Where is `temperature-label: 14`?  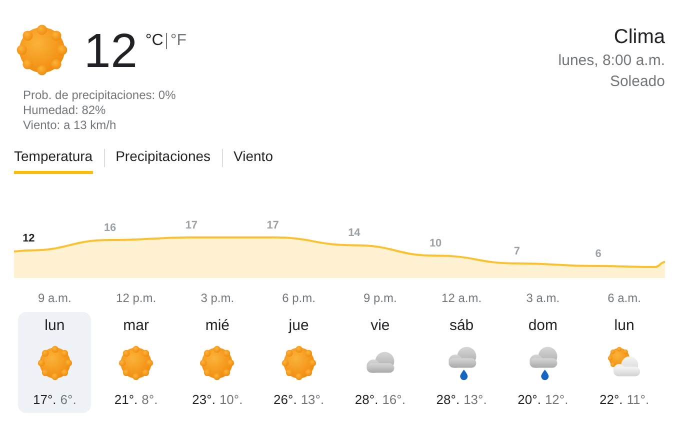
temperature-label: 14 is located at coordinates (354, 233).